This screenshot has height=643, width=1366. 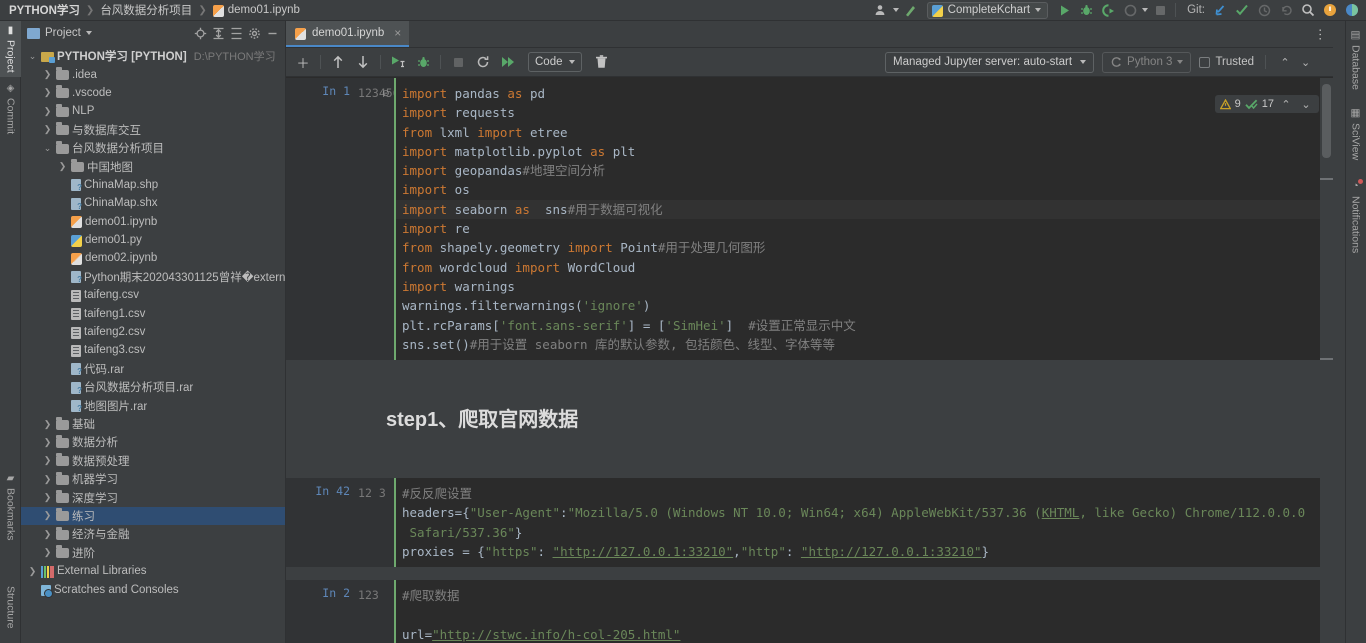 What do you see at coordinates (153, 534) in the screenshot?
I see `tree-node-: ❯ 经济与金融` at bounding box center [153, 534].